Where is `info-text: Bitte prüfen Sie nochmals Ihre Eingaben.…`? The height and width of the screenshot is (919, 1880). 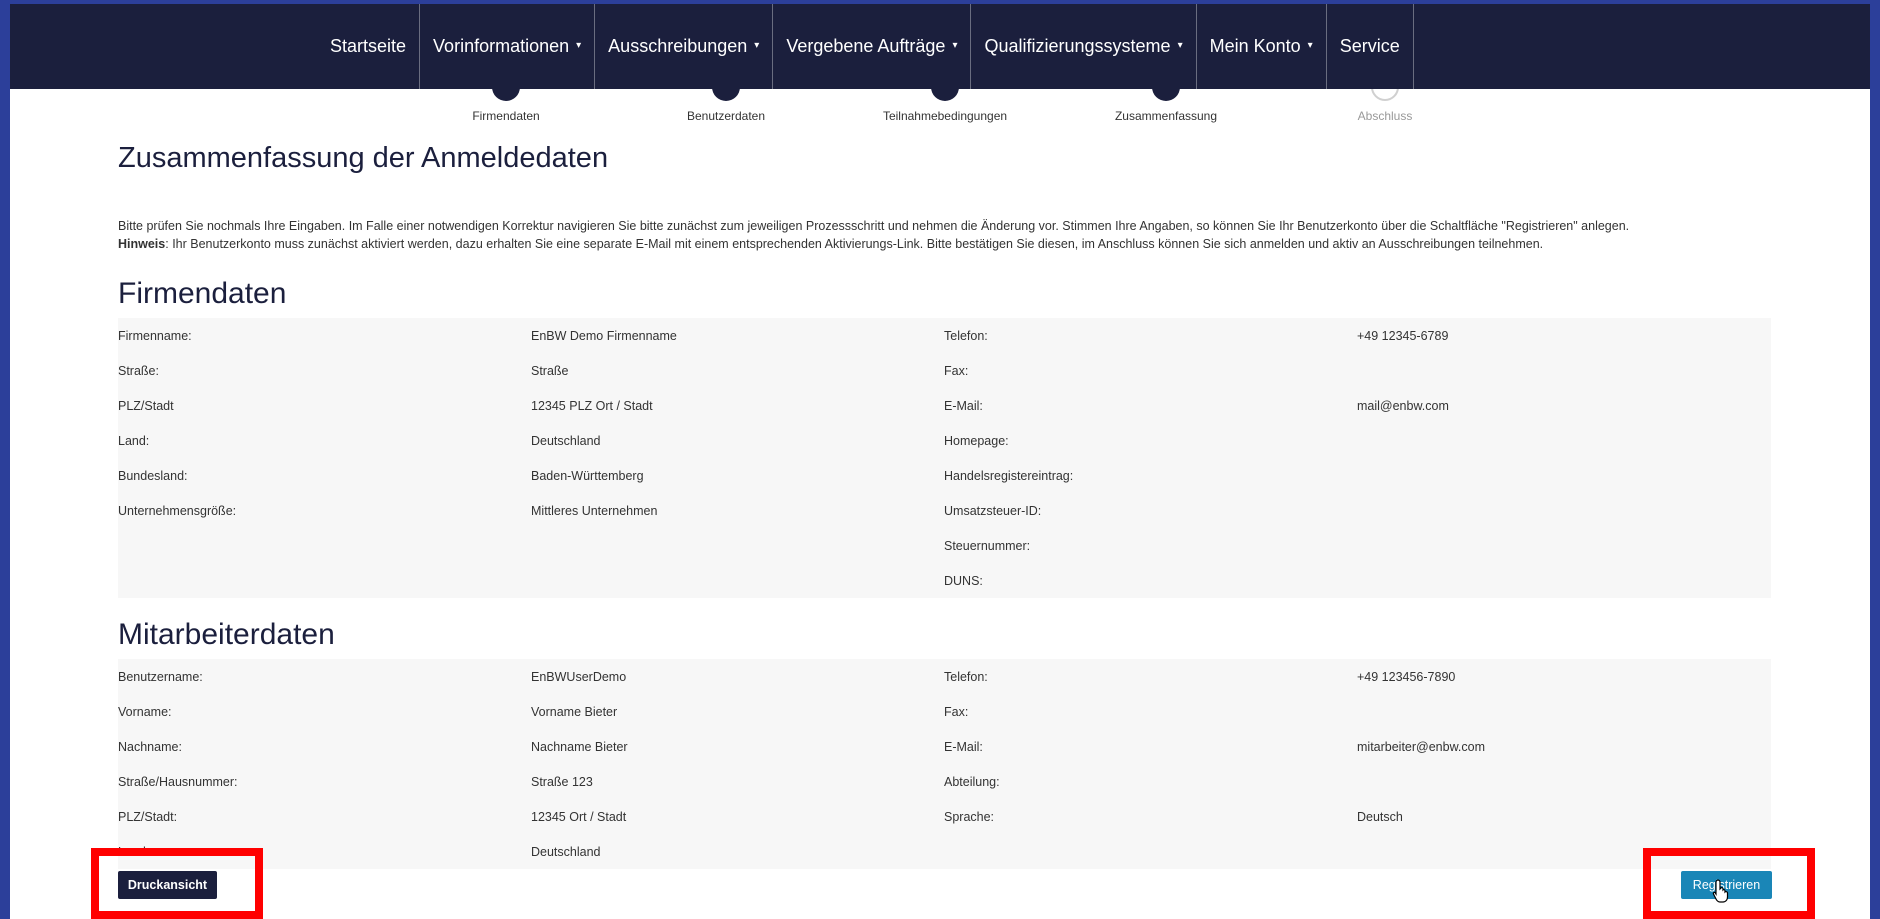
info-text: Bitte prüfen Sie nochmals Ihre Eingaben.… is located at coordinates (938, 235).